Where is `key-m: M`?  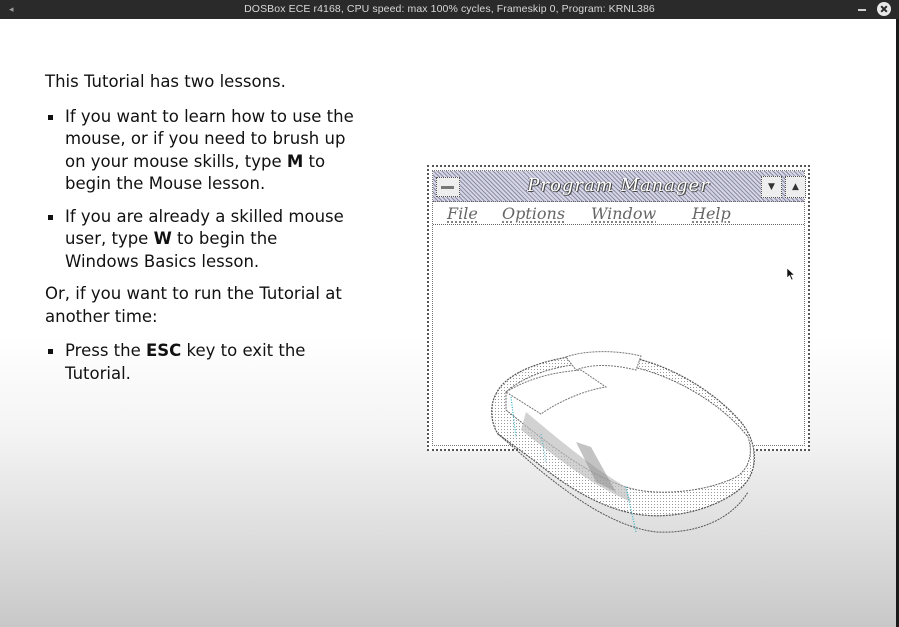 key-m: M is located at coordinates (295, 161).